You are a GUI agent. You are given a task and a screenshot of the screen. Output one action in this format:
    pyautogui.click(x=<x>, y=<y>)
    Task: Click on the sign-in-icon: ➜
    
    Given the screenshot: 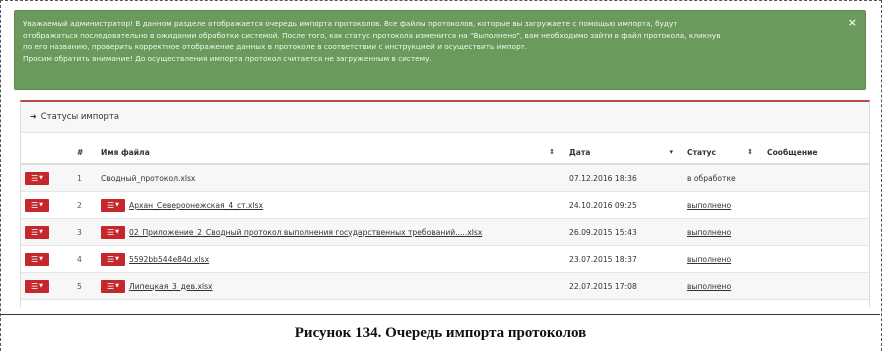 What is the action you would take?
    pyautogui.click(x=33, y=116)
    